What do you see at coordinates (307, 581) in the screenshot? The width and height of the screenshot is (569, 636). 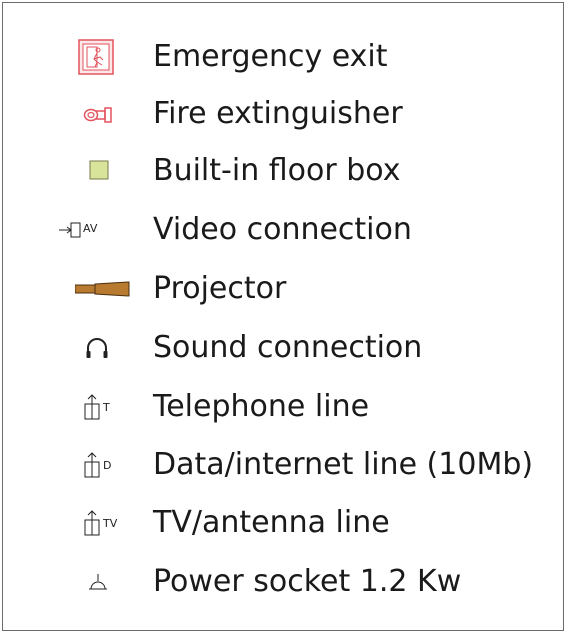 I see `legend-label: Power socket 1.2 Kw` at bounding box center [307, 581].